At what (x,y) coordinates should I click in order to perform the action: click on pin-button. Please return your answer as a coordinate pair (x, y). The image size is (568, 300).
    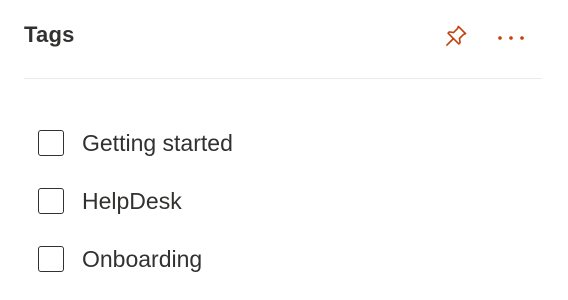
    Looking at the image, I should click on (456, 38).